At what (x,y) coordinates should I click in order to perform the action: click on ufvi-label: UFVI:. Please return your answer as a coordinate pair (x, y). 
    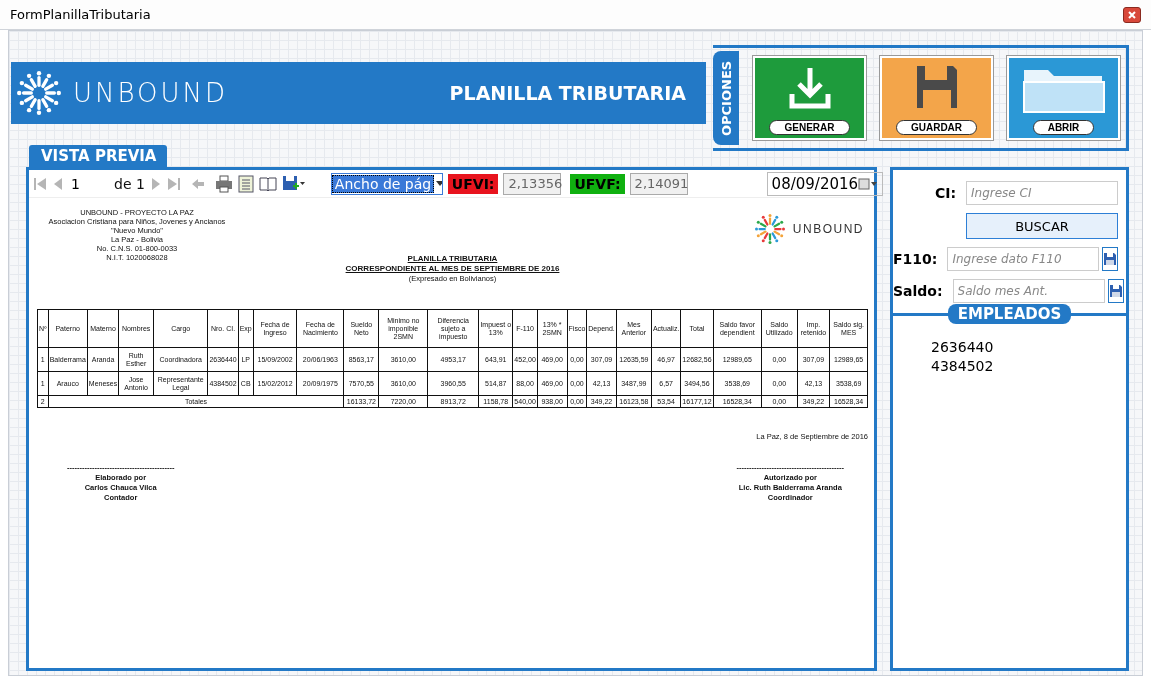
    Looking at the image, I should click on (473, 183).